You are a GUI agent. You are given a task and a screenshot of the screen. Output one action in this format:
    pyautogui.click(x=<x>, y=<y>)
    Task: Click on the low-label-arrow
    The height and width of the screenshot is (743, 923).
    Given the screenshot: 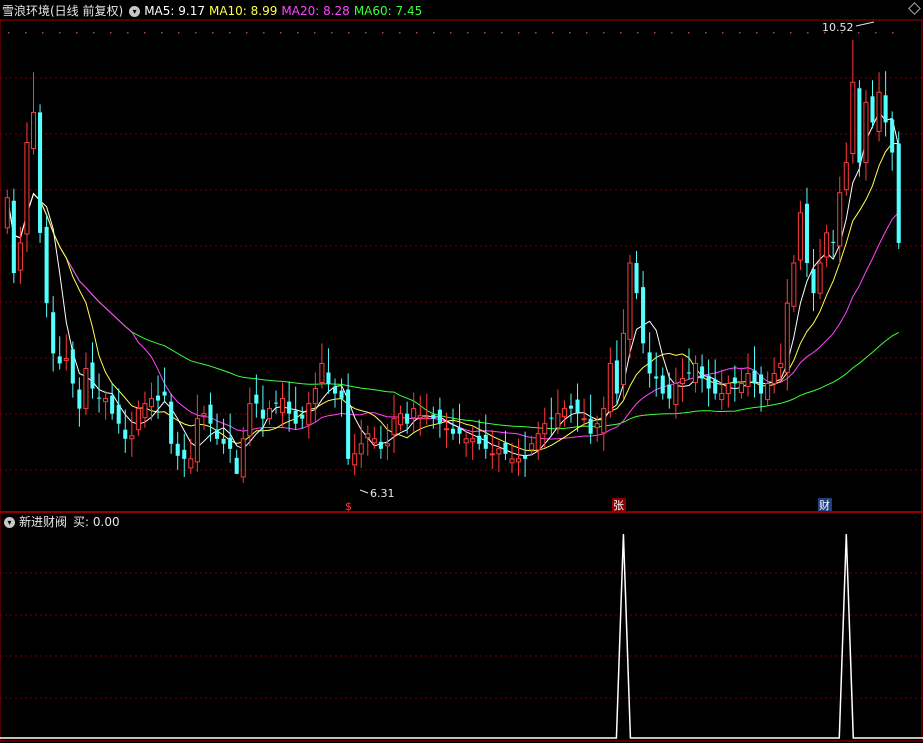 What is the action you would take?
    pyautogui.click(x=364, y=491)
    